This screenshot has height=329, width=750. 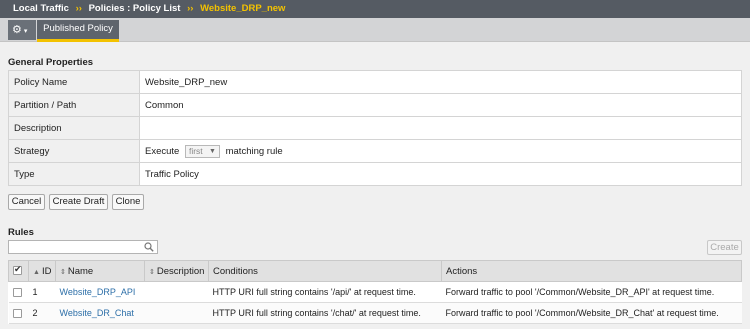 What do you see at coordinates (41, 8) in the screenshot?
I see `breadcrumb-local-traffic: Local Traffic` at bounding box center [41, 8].